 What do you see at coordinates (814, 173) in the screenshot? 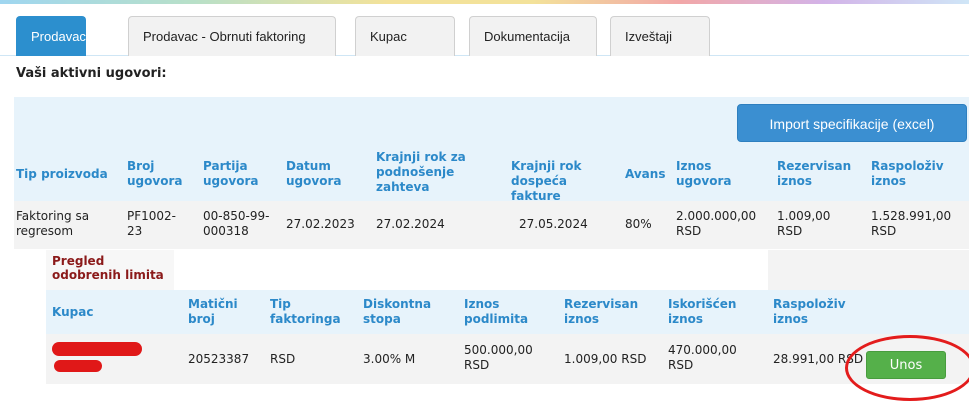
I see `col-rezervisan-iznos: Rezervisan iznos` at bounding box center [814, 173].